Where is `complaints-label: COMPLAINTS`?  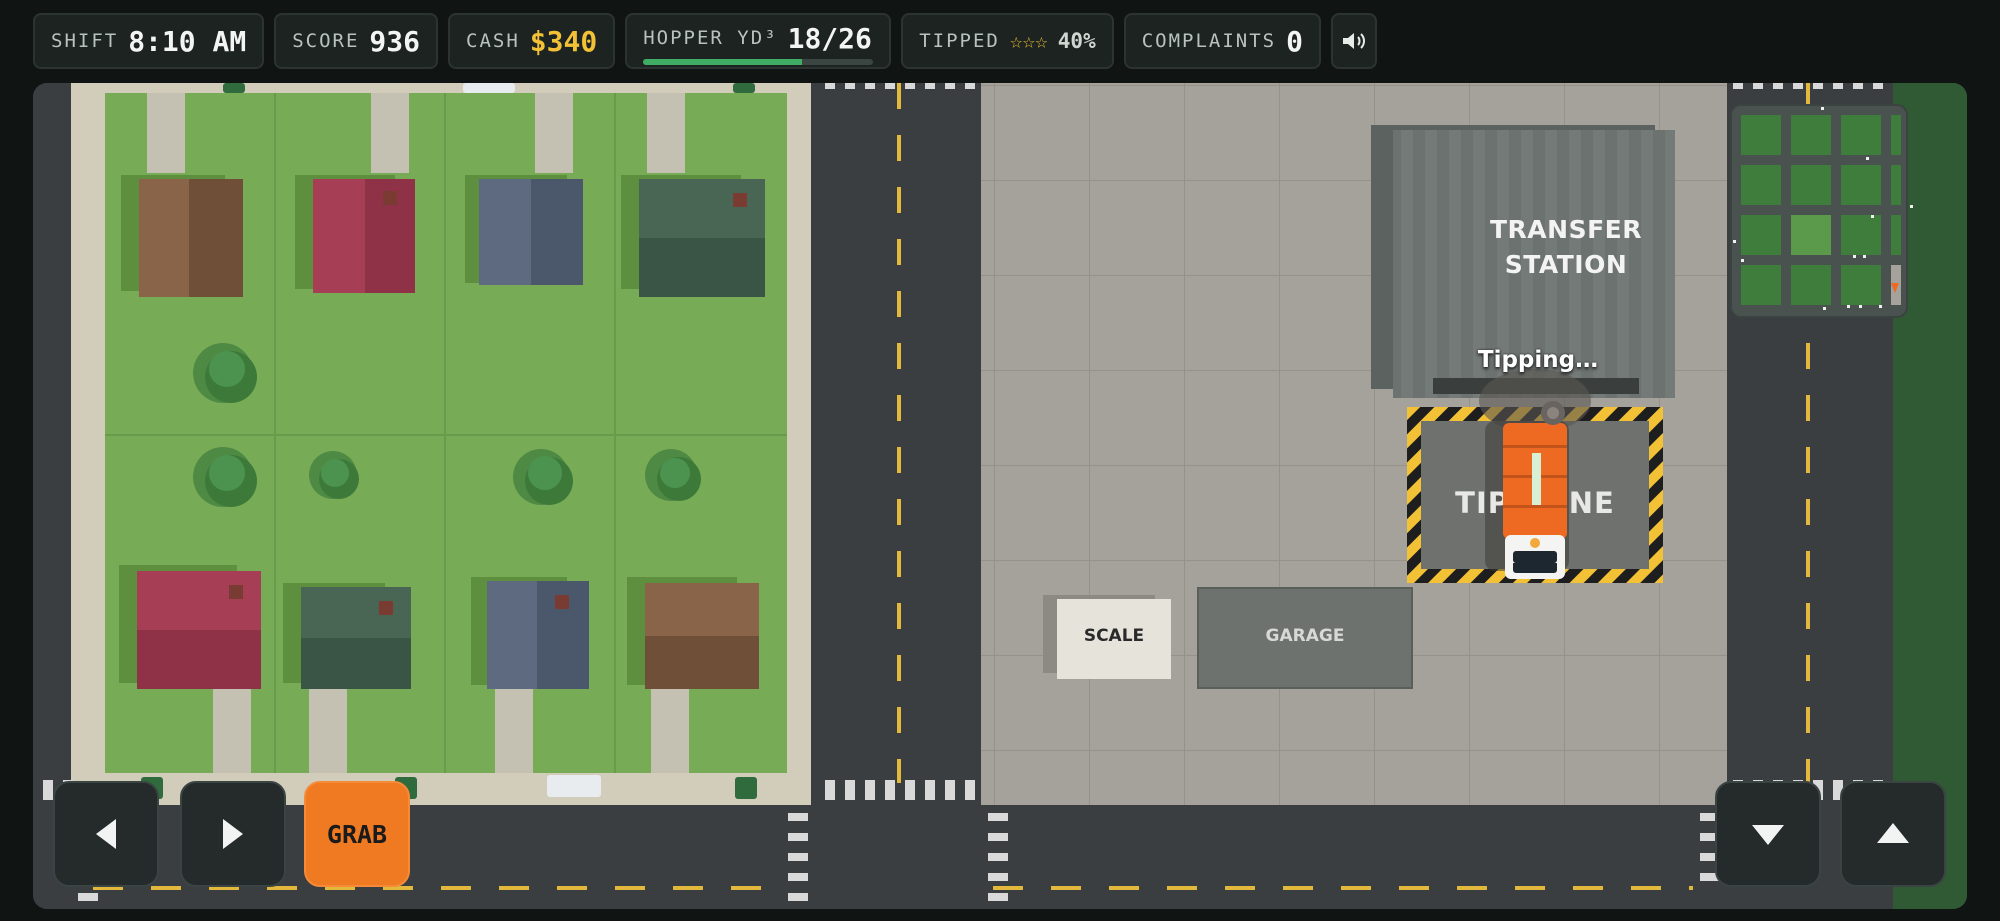 complaints-label: COMPLAINTS is located at coordinates (1209, 41).